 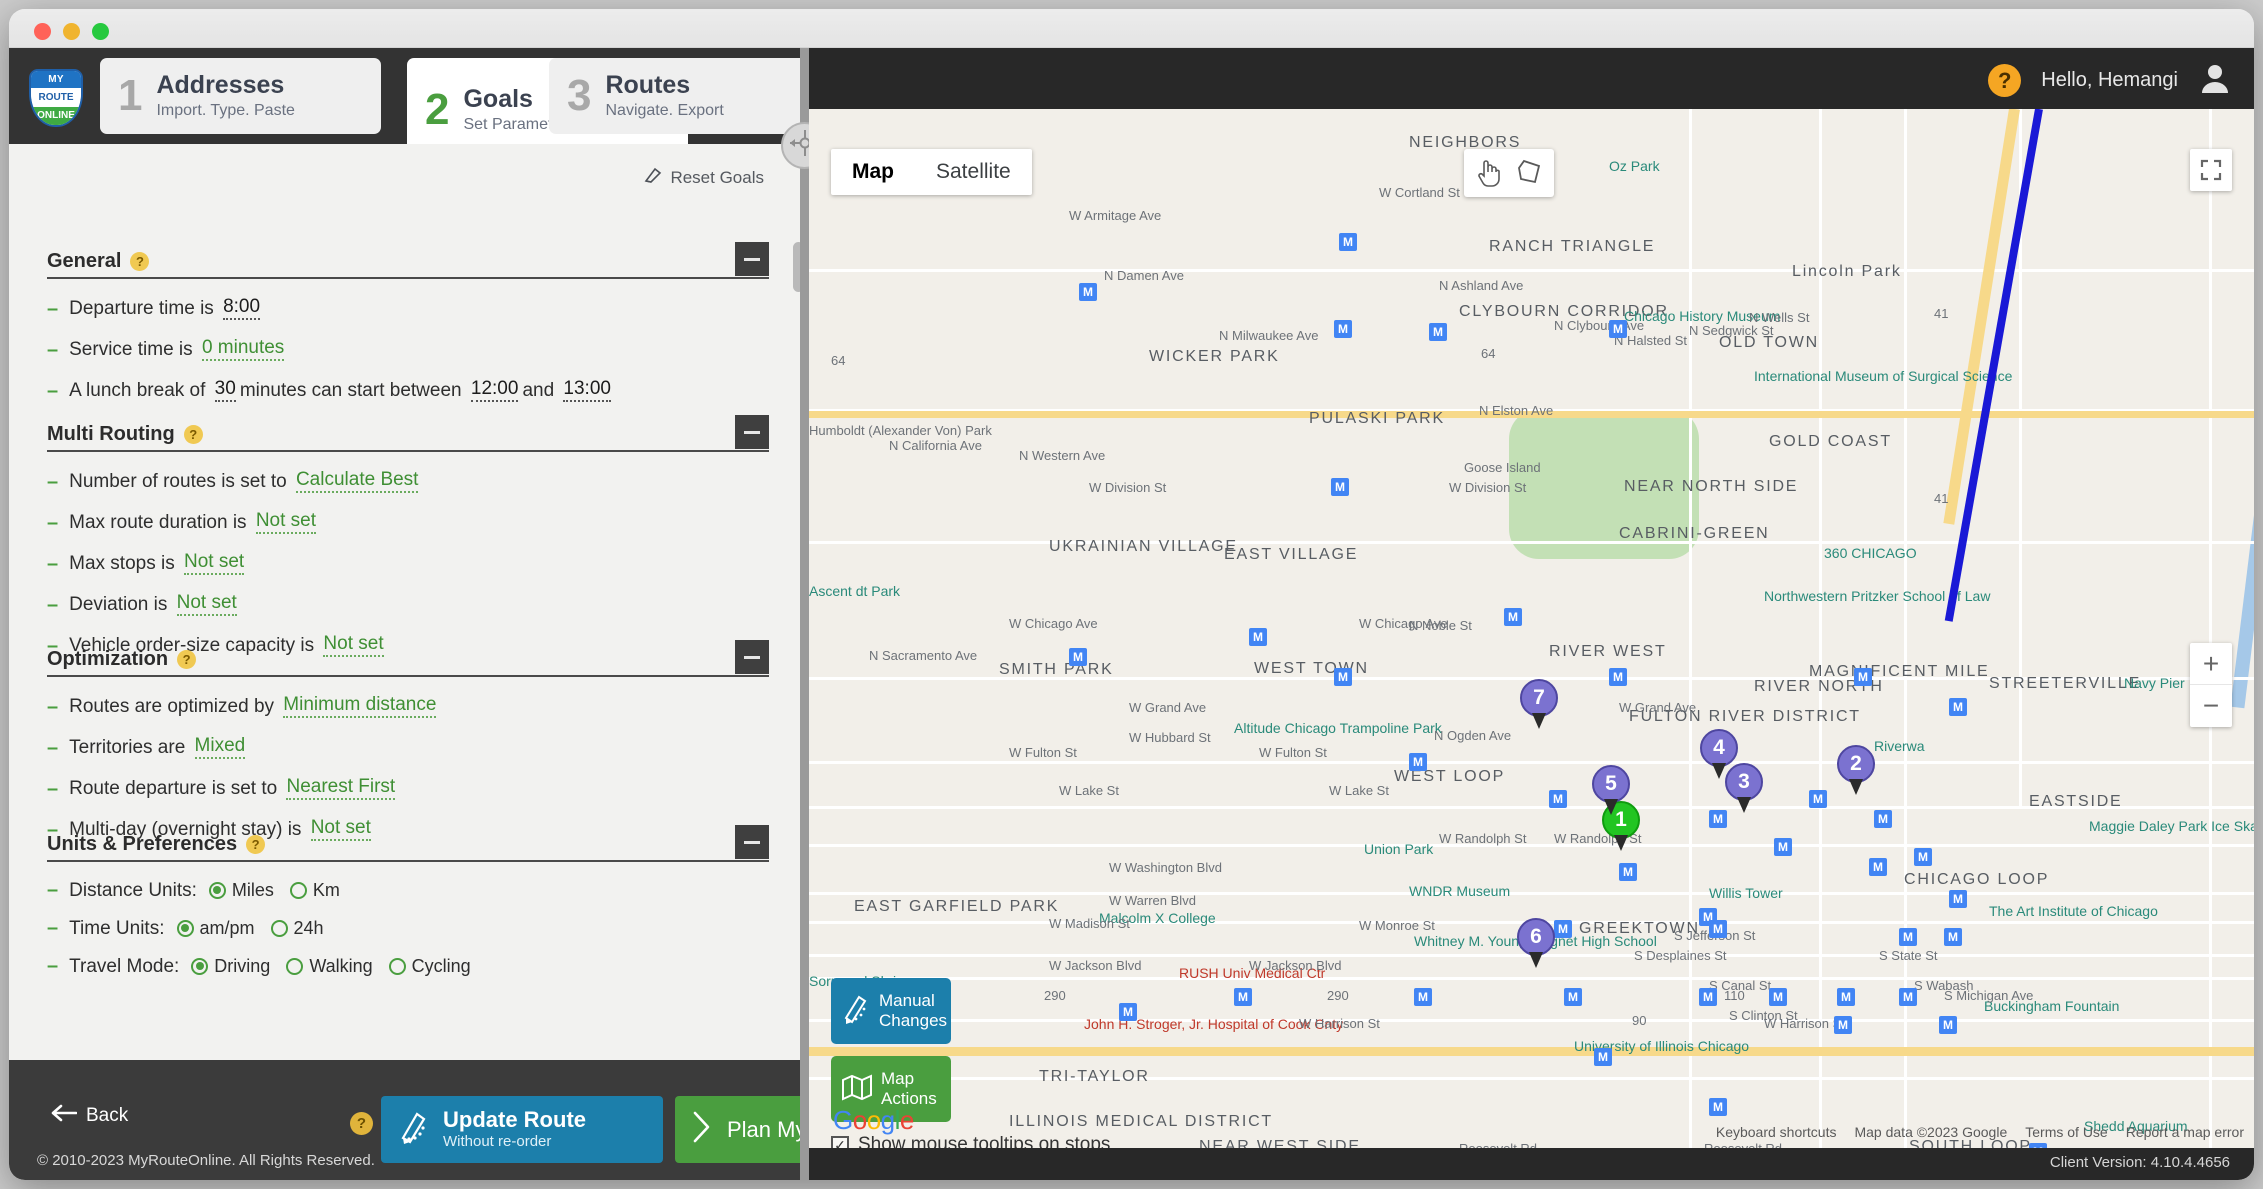 I want to click on goal-text: A lunch break of, so click(x=140, y=390).